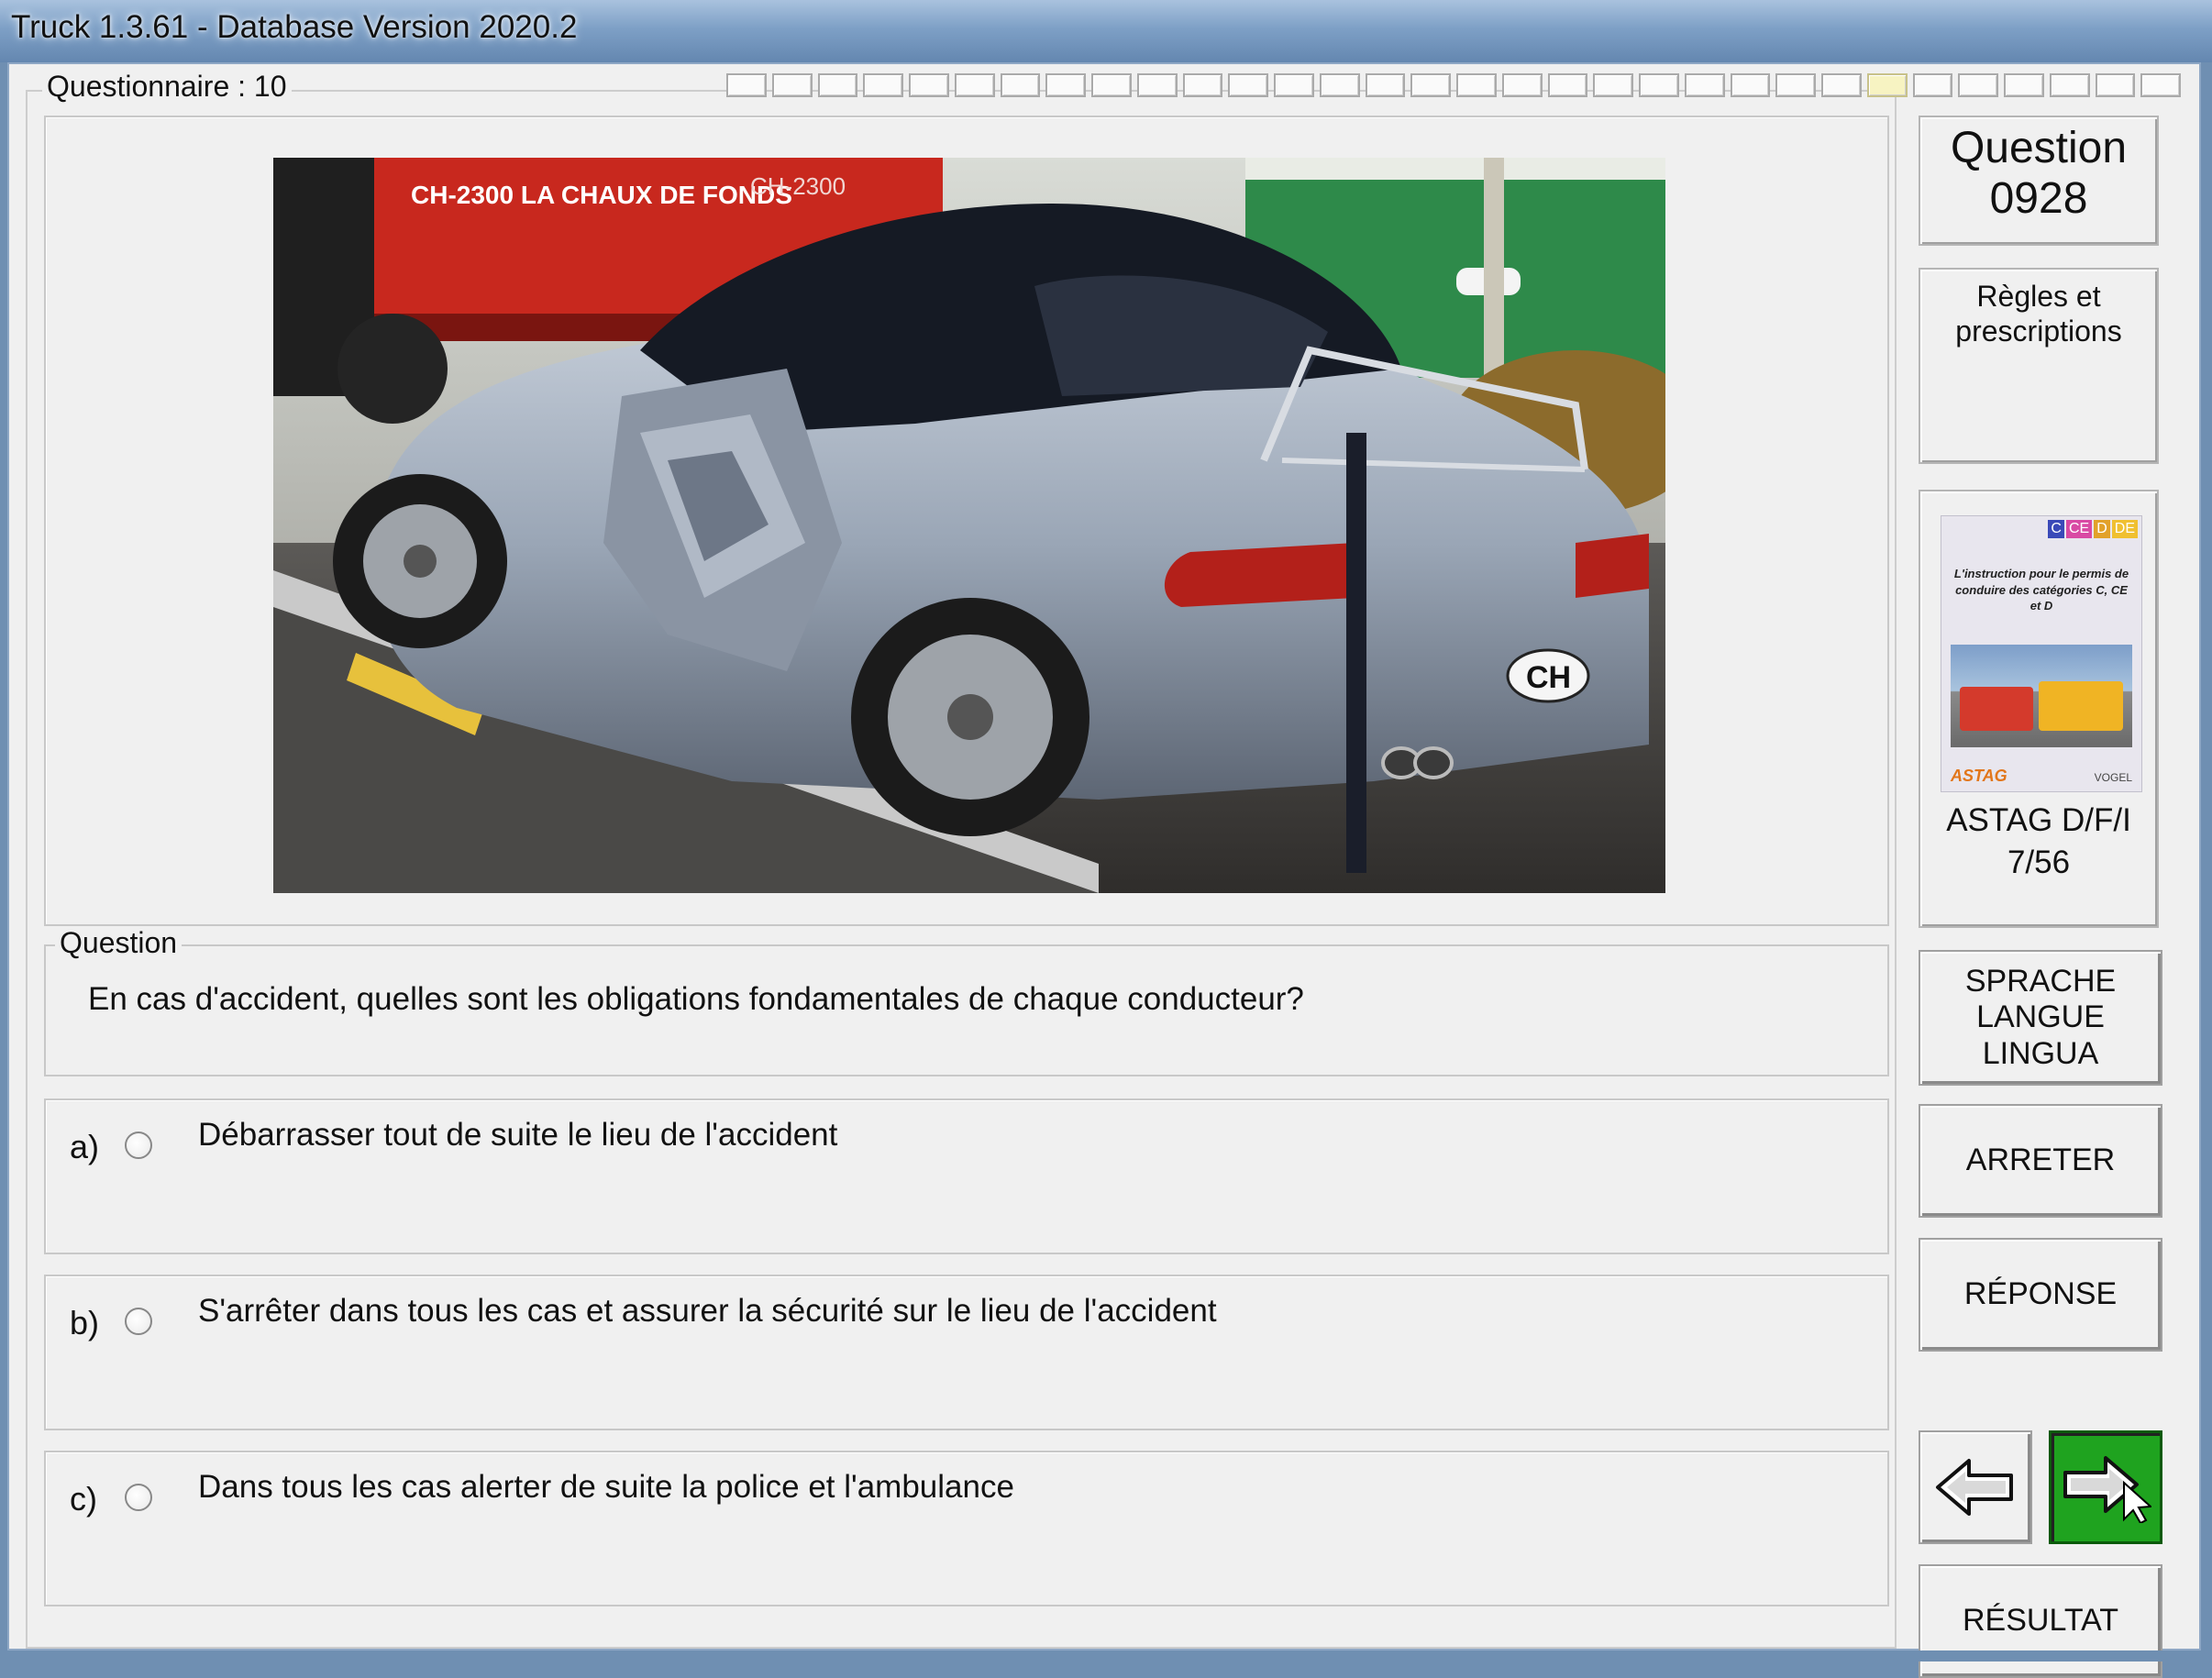  Describe the element at coordinates (2039, 148) in the screenshot. I see `question-number-label: Question` at that location.